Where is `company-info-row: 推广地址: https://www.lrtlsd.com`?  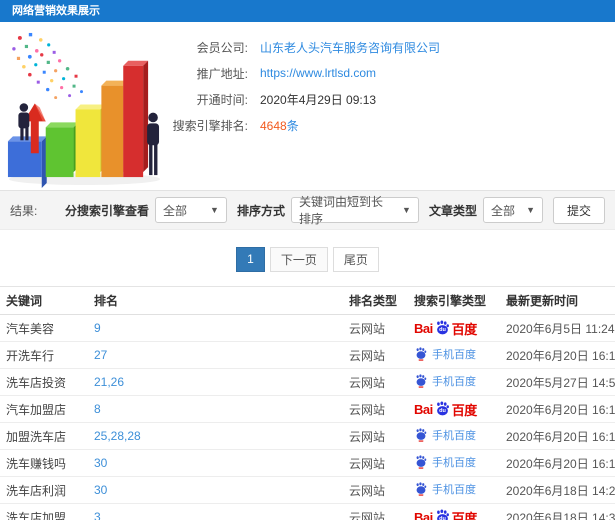
company-info-row: 推广地址: https://www.lrtlsd.com is located at coordinates (385, 73).